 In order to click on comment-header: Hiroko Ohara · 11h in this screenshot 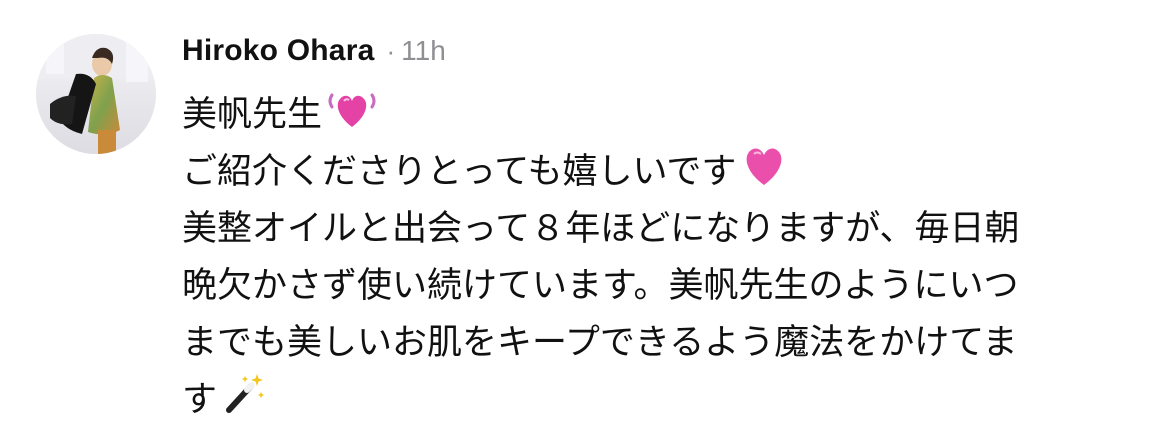, I will do `click(314, 54)`.